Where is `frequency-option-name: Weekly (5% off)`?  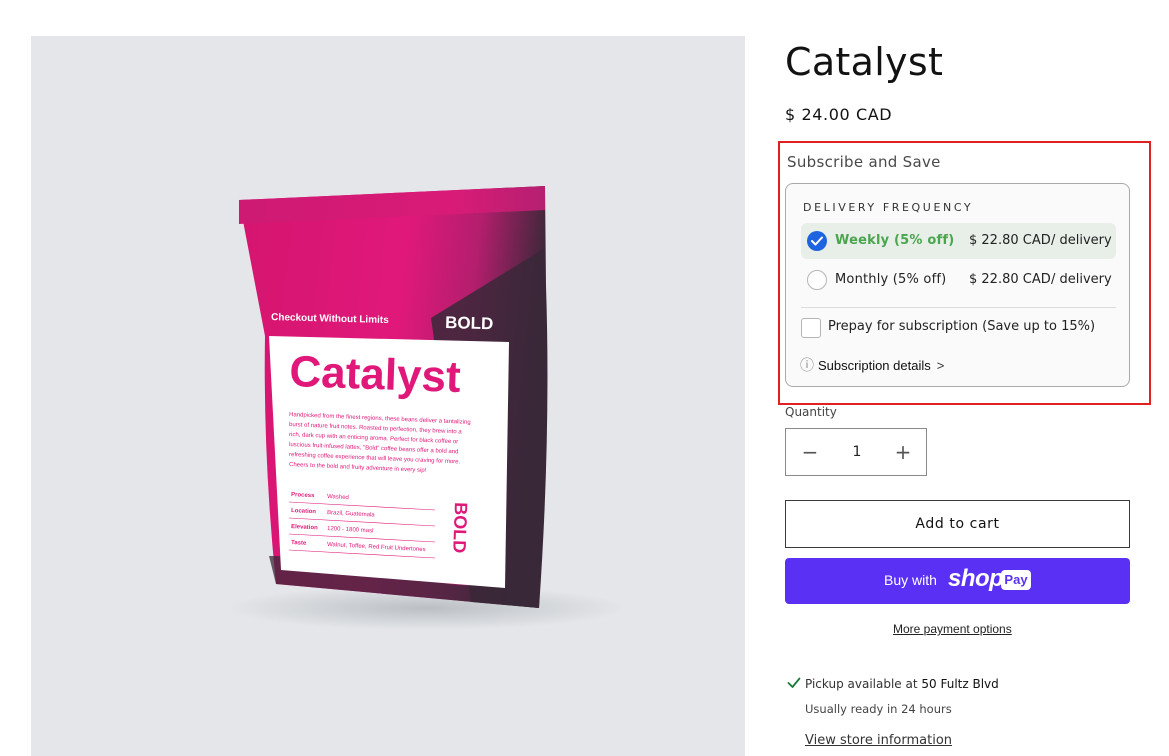 frequency-option-name: Weekly (5% off) is located at coordinates (895, 240).